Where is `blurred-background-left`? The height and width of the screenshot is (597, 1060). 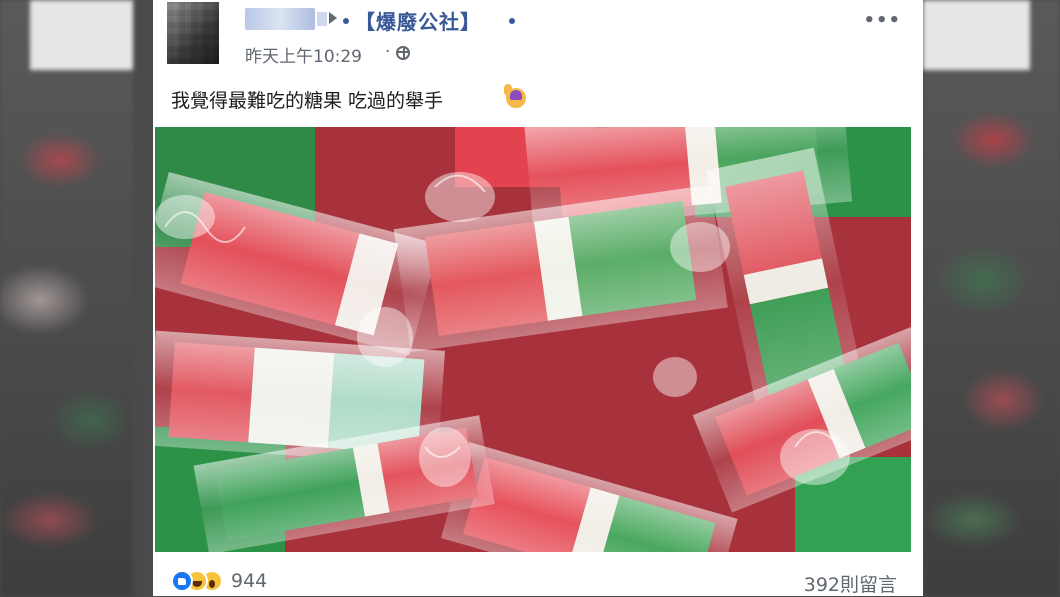 blurred-background-left is located at coordinates (66, 298).